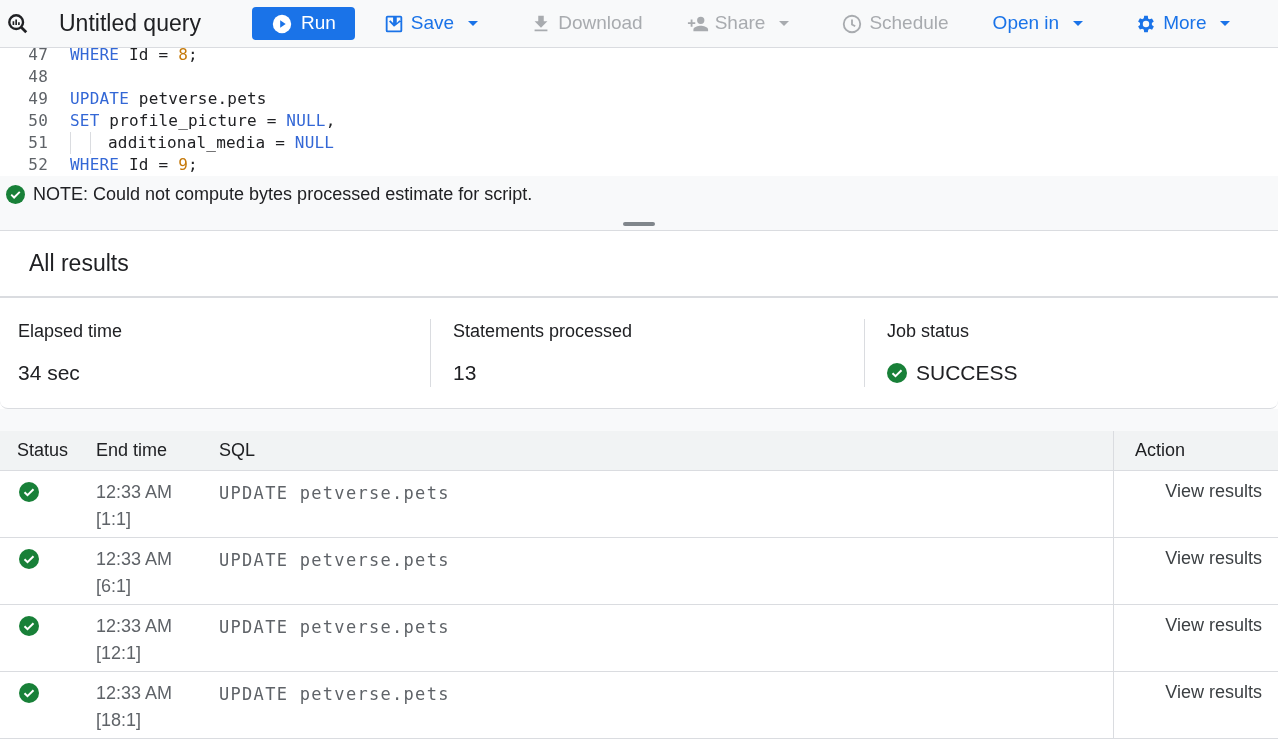 The height and width of the screenshot is (753, 1278). Describe the element at coordinates (38, 165) in the screenshot. I see `line-number: 52` at that location.